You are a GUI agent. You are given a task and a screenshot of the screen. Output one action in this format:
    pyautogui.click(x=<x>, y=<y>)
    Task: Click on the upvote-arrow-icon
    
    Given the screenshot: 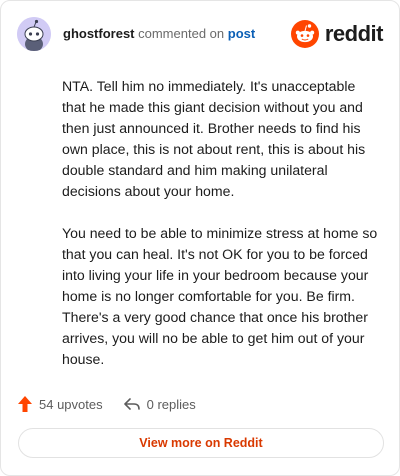 What is the action you would take?
    pyautogui.click(x=25, y=404)
    